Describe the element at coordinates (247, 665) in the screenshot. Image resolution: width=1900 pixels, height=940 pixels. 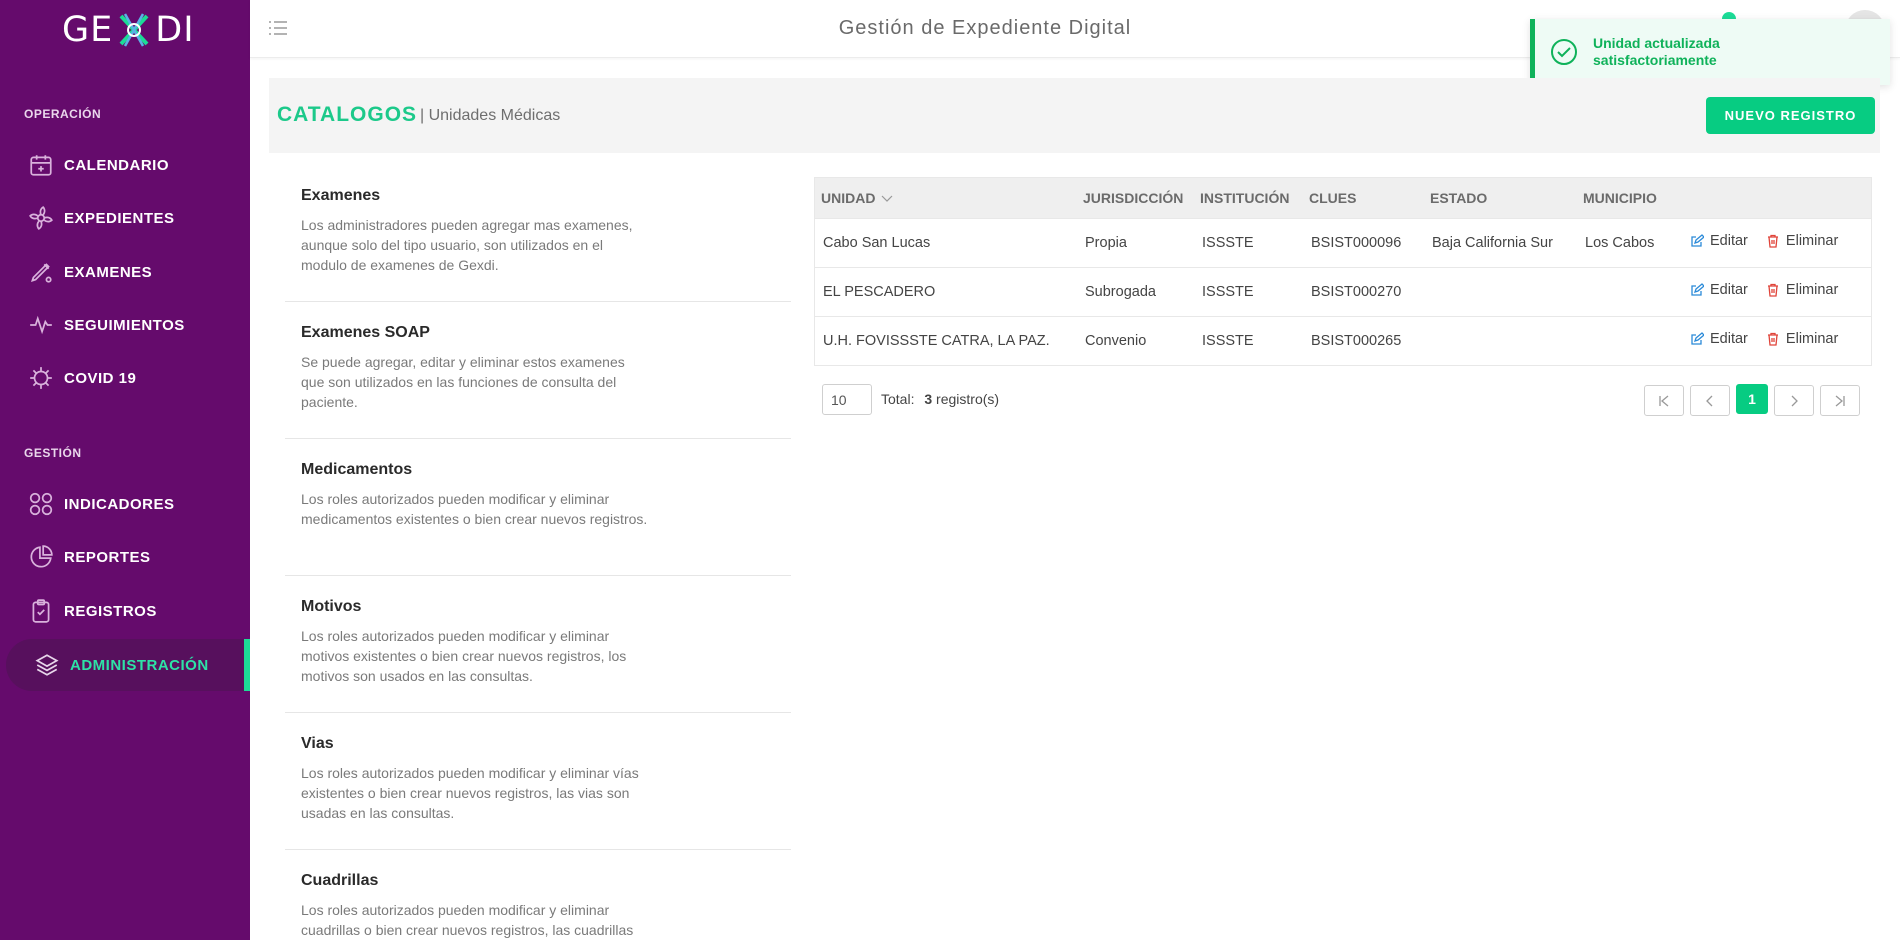
I see `active-indicator` at that location.